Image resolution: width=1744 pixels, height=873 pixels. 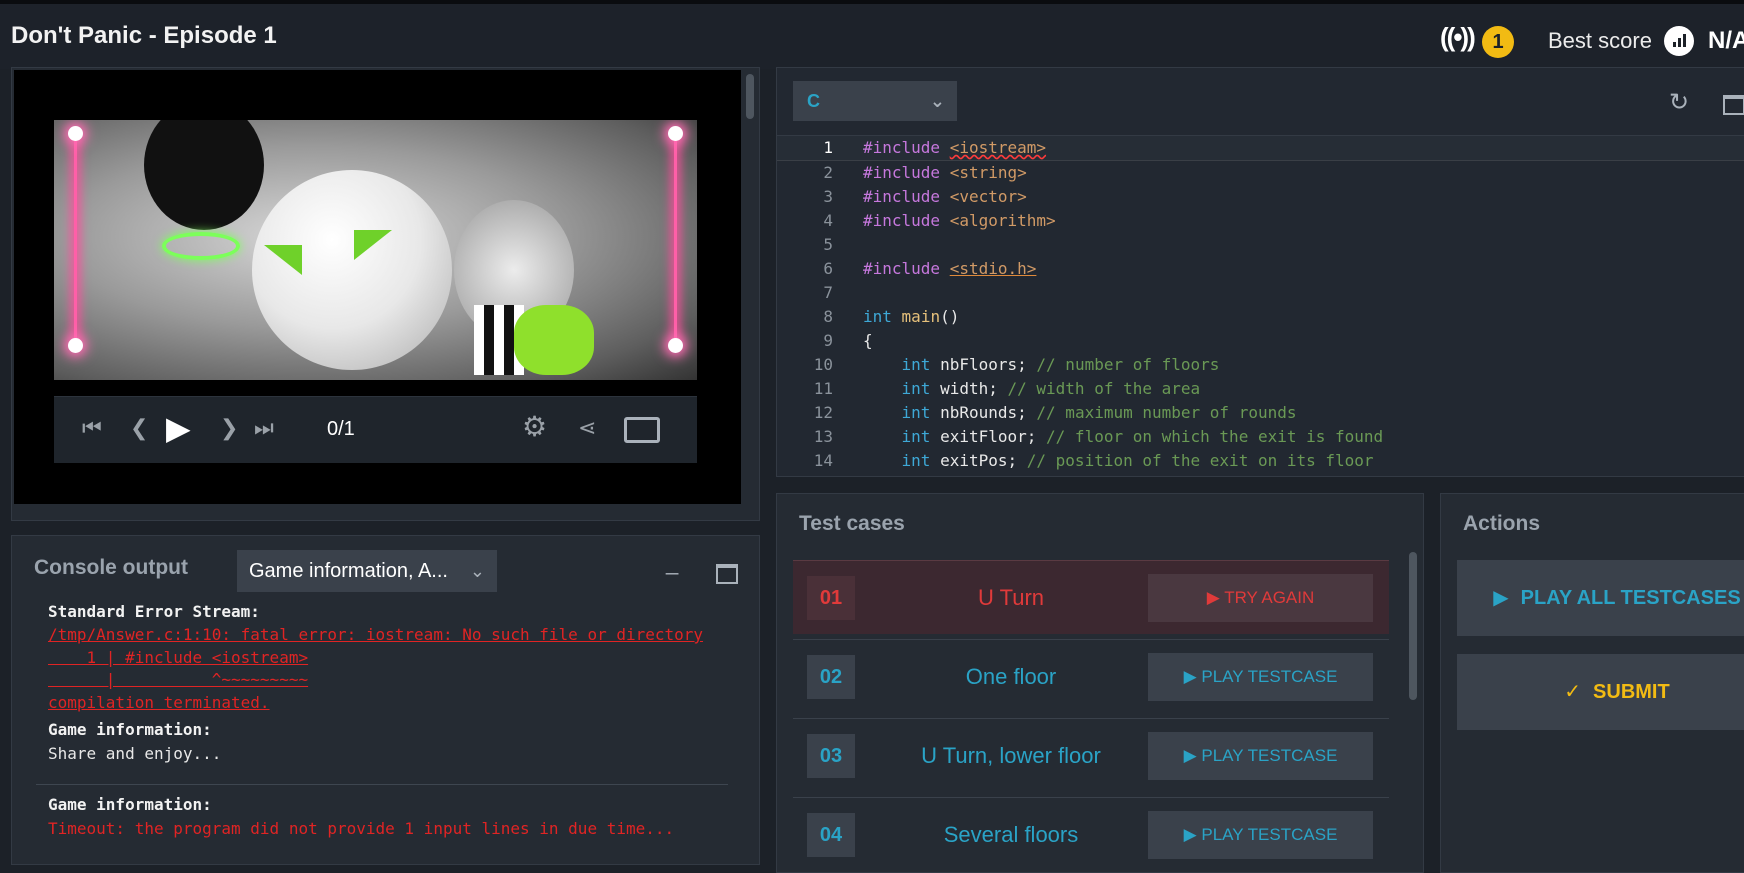 I want to click on laser-right, so click(x=675, y=239).